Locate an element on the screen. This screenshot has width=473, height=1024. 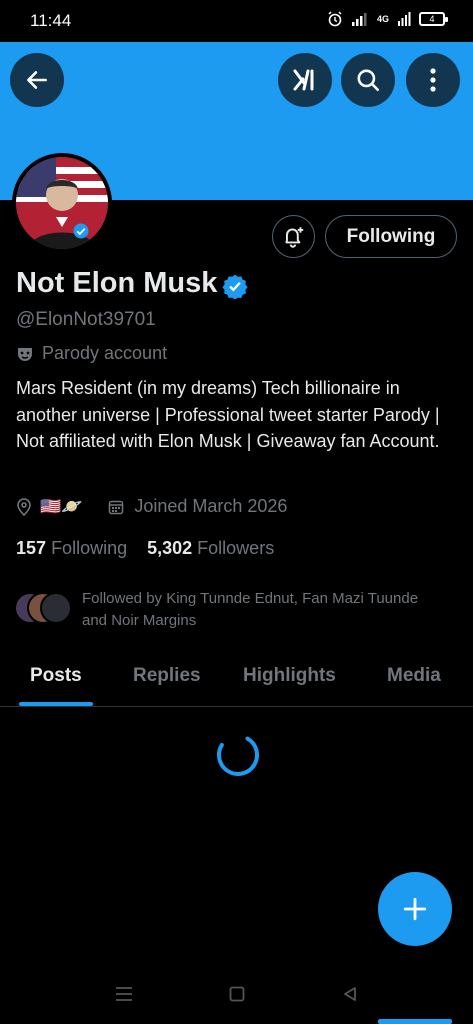
system-back-button is located at coordinates (350, 994).